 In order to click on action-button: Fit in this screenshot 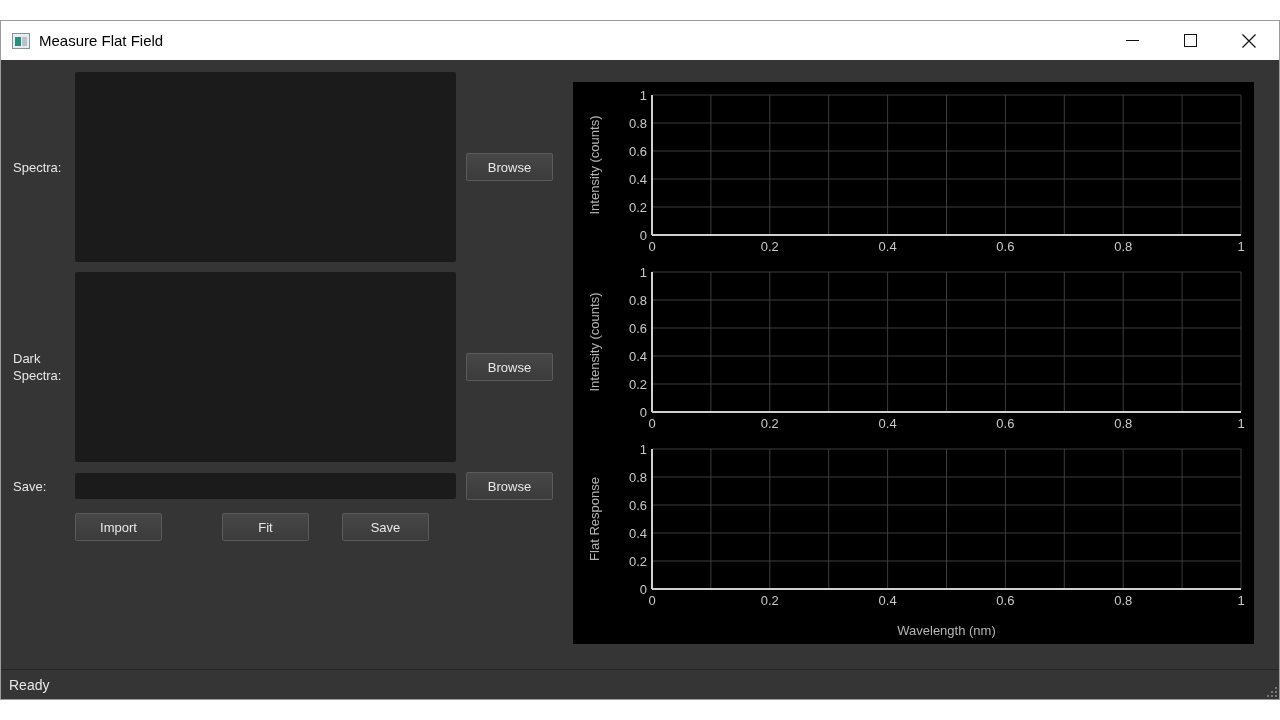, I will do `click(265, 527)`.